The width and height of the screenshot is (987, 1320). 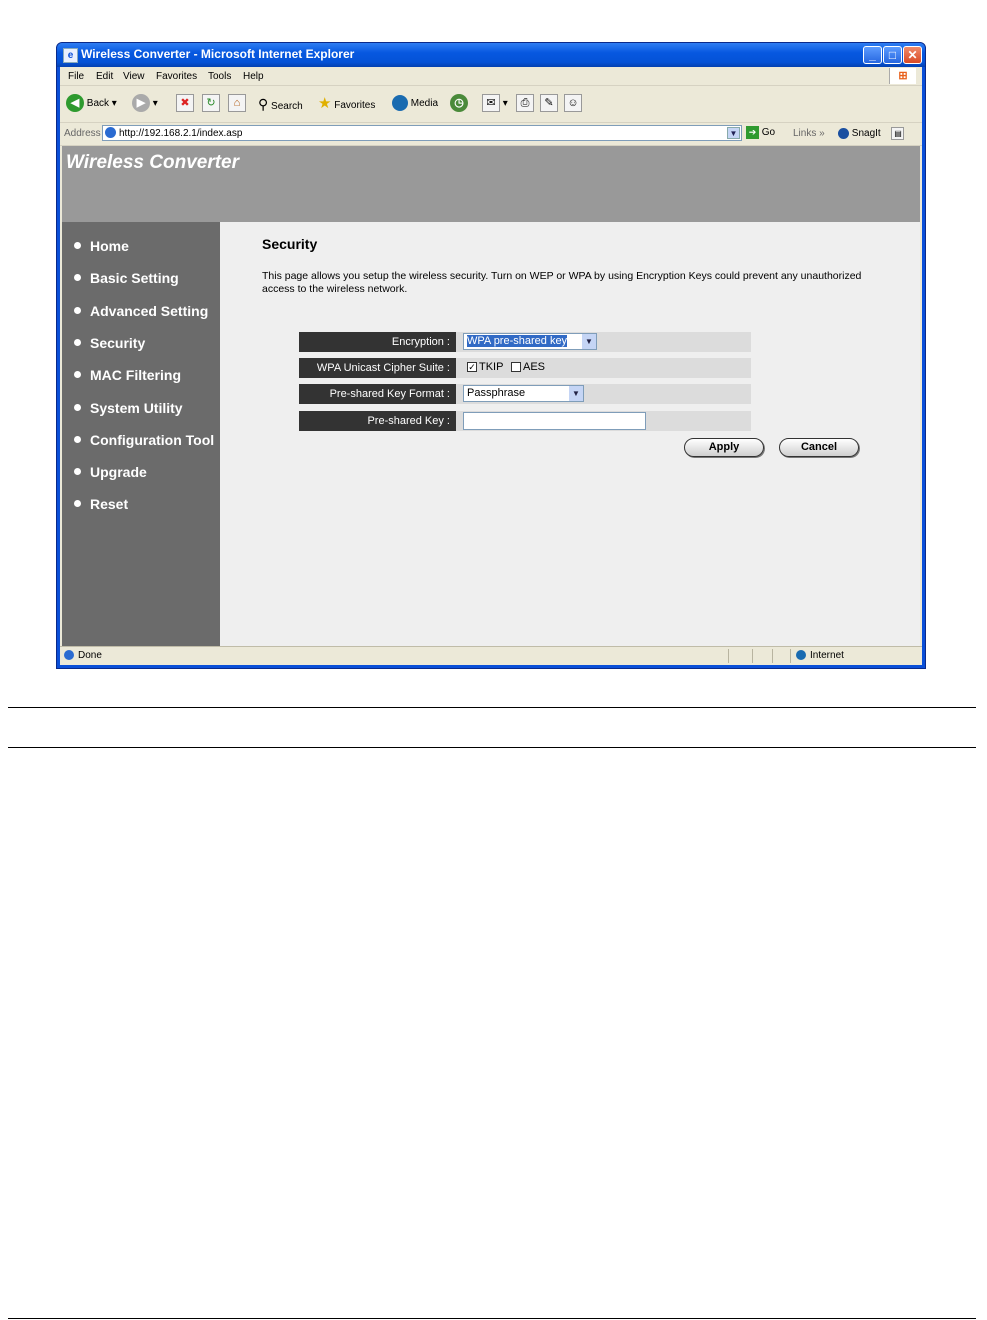 I want to click on key-format-select: Passphrase ▼, so click(x=523, y=393).